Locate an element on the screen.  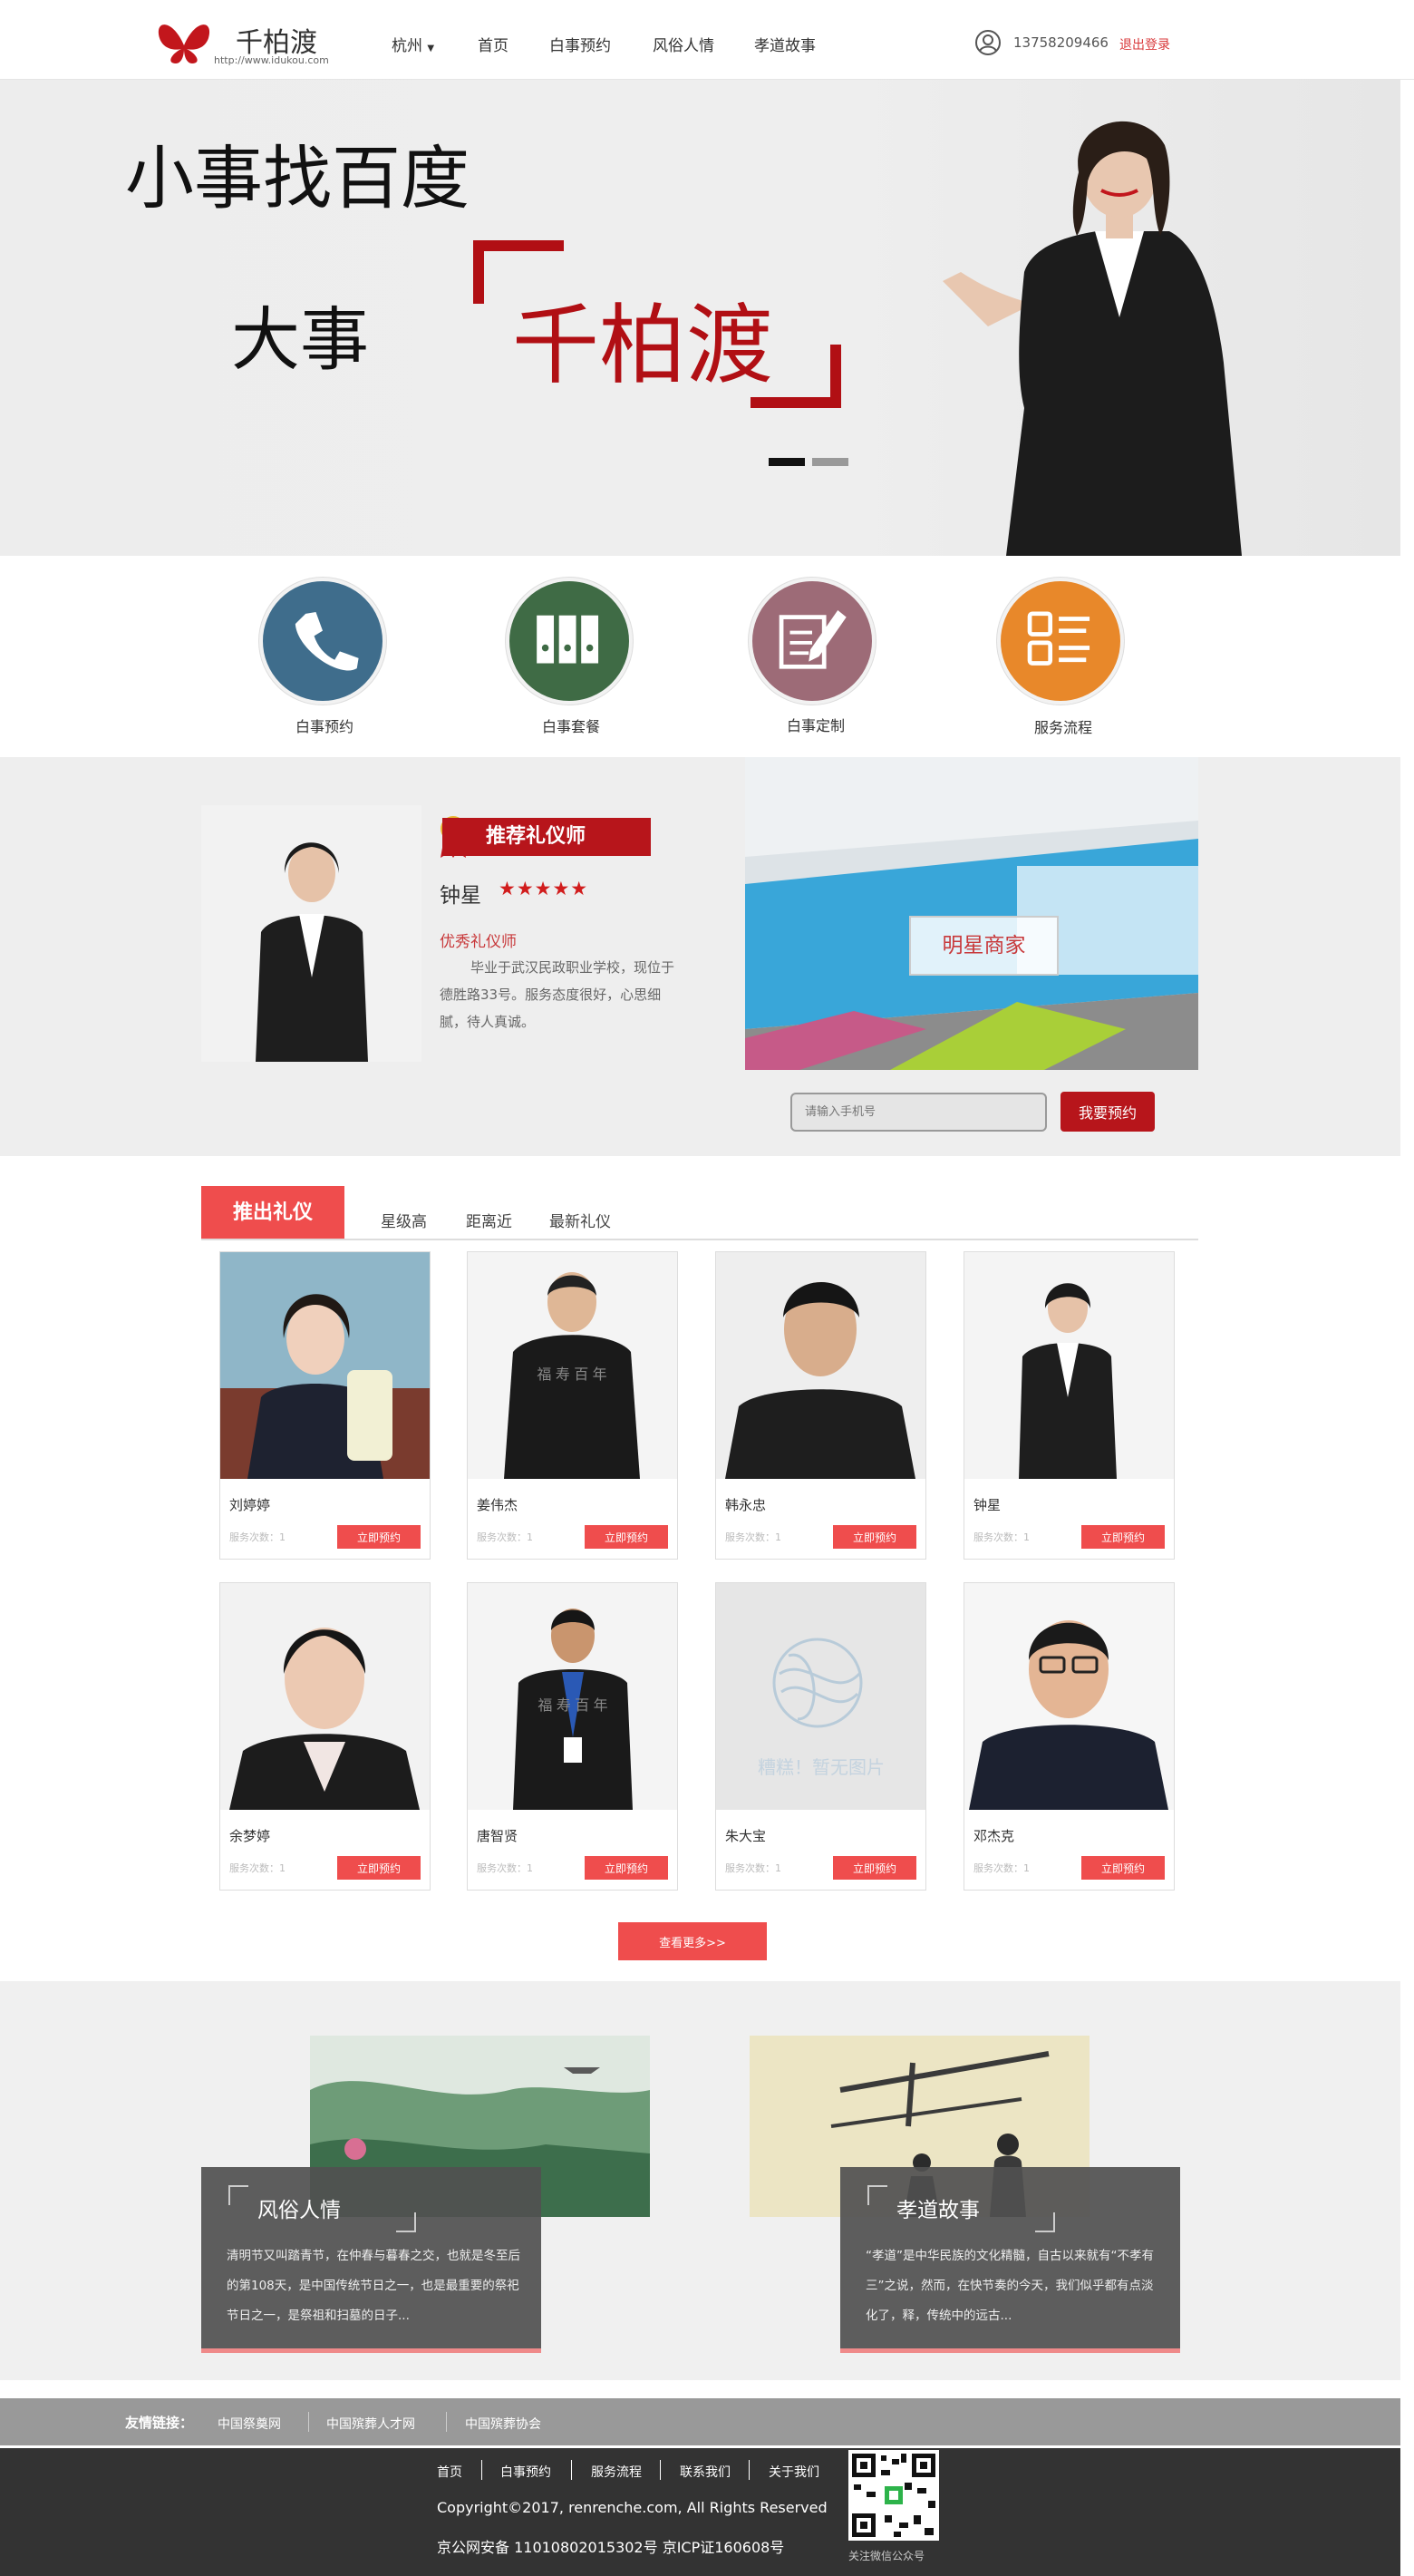
friend-link: 中国殡葬协会 is located at coordinates (503, 2424).